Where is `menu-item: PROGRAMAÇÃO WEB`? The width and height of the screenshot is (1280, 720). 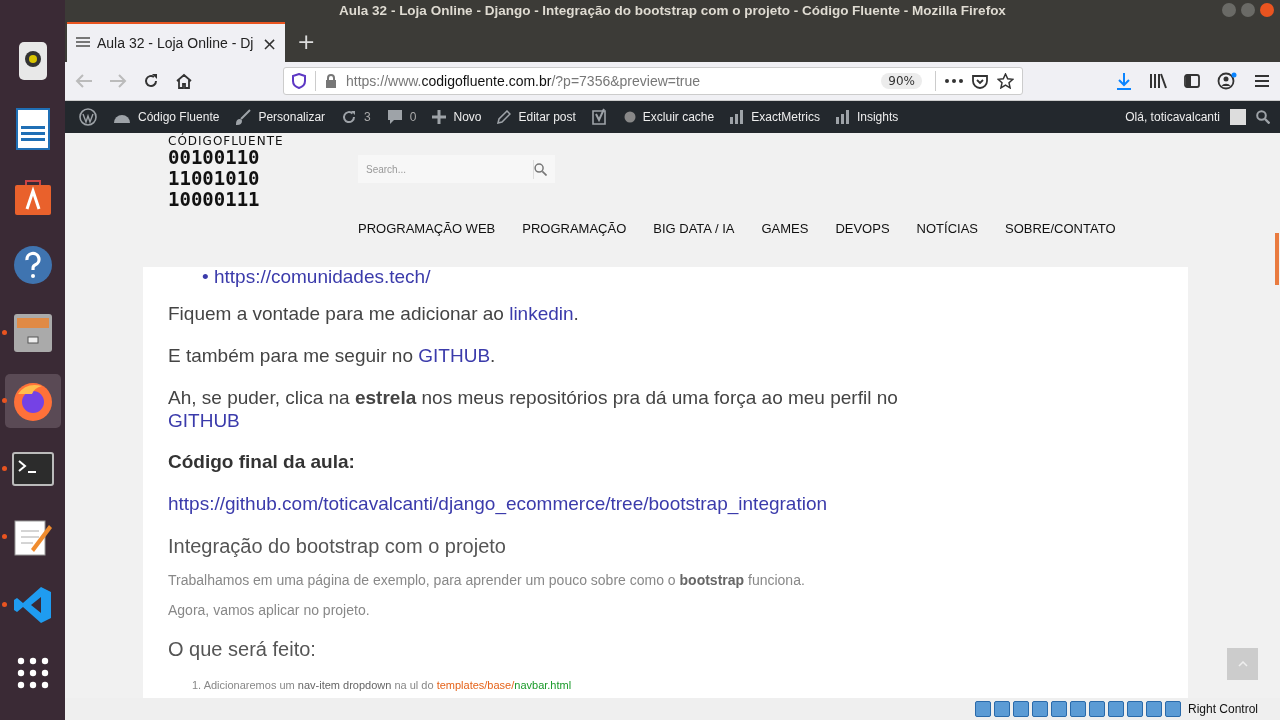 menu-item: PROGRAMAÇÃO WEB is located at coordinates (427, 228).